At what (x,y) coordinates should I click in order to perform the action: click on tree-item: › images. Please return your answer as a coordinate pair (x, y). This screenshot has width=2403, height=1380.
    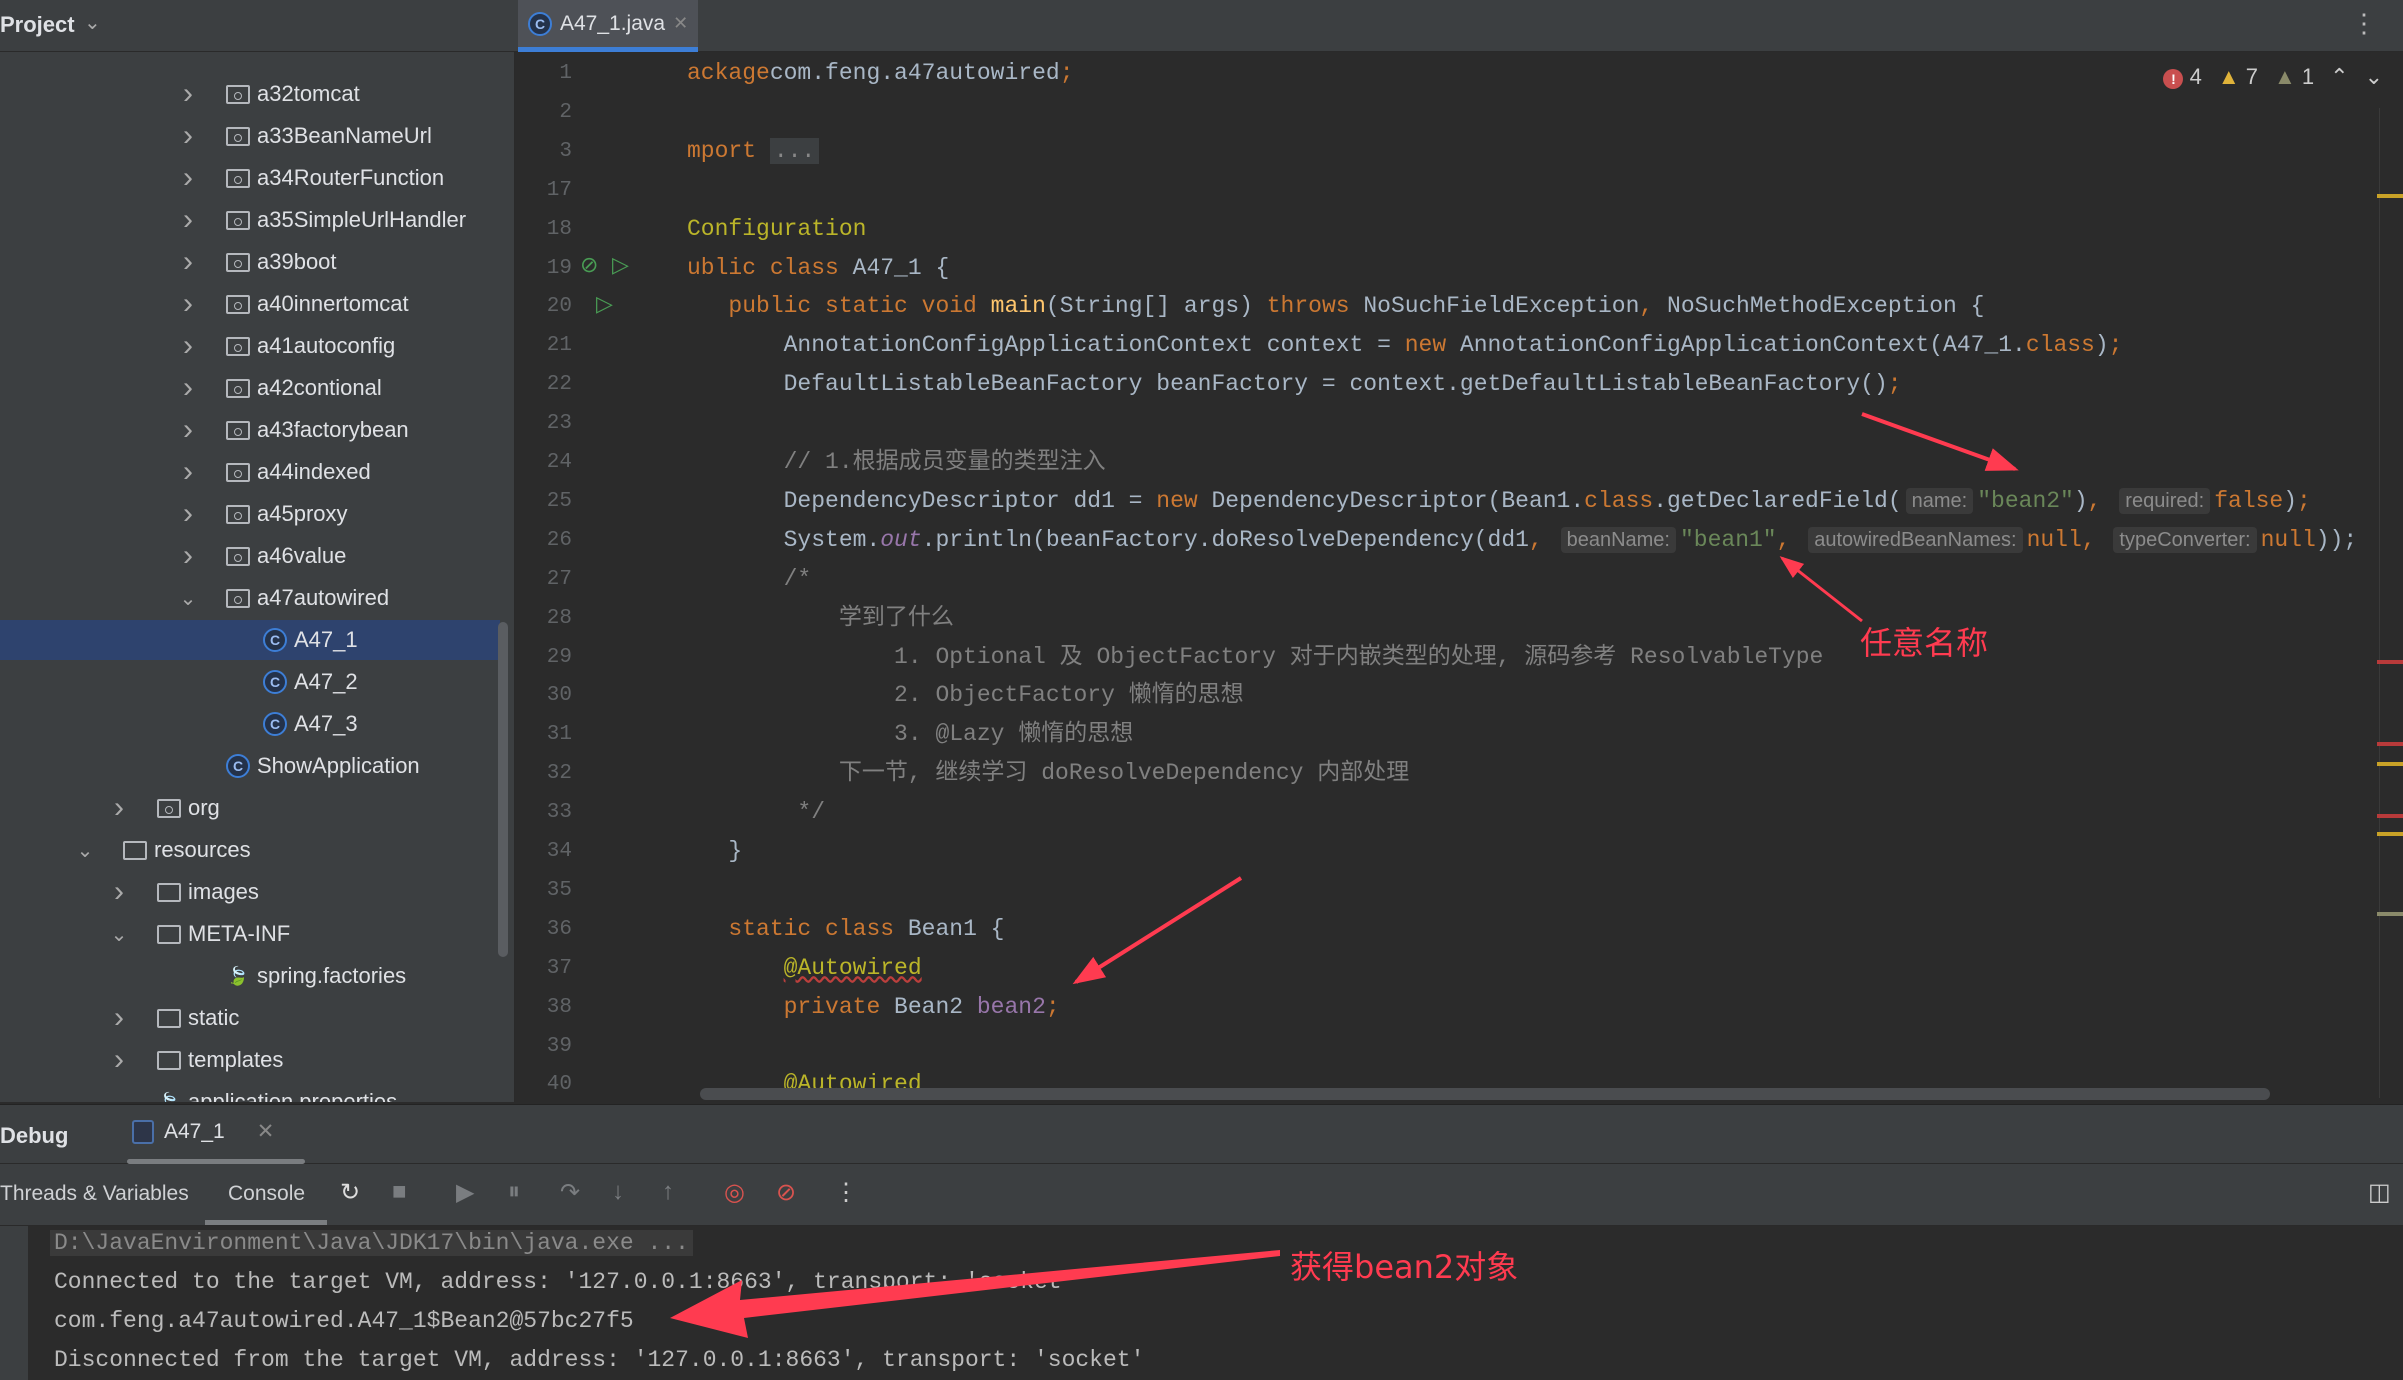
    Looking at the image, I should click on (250, 892).